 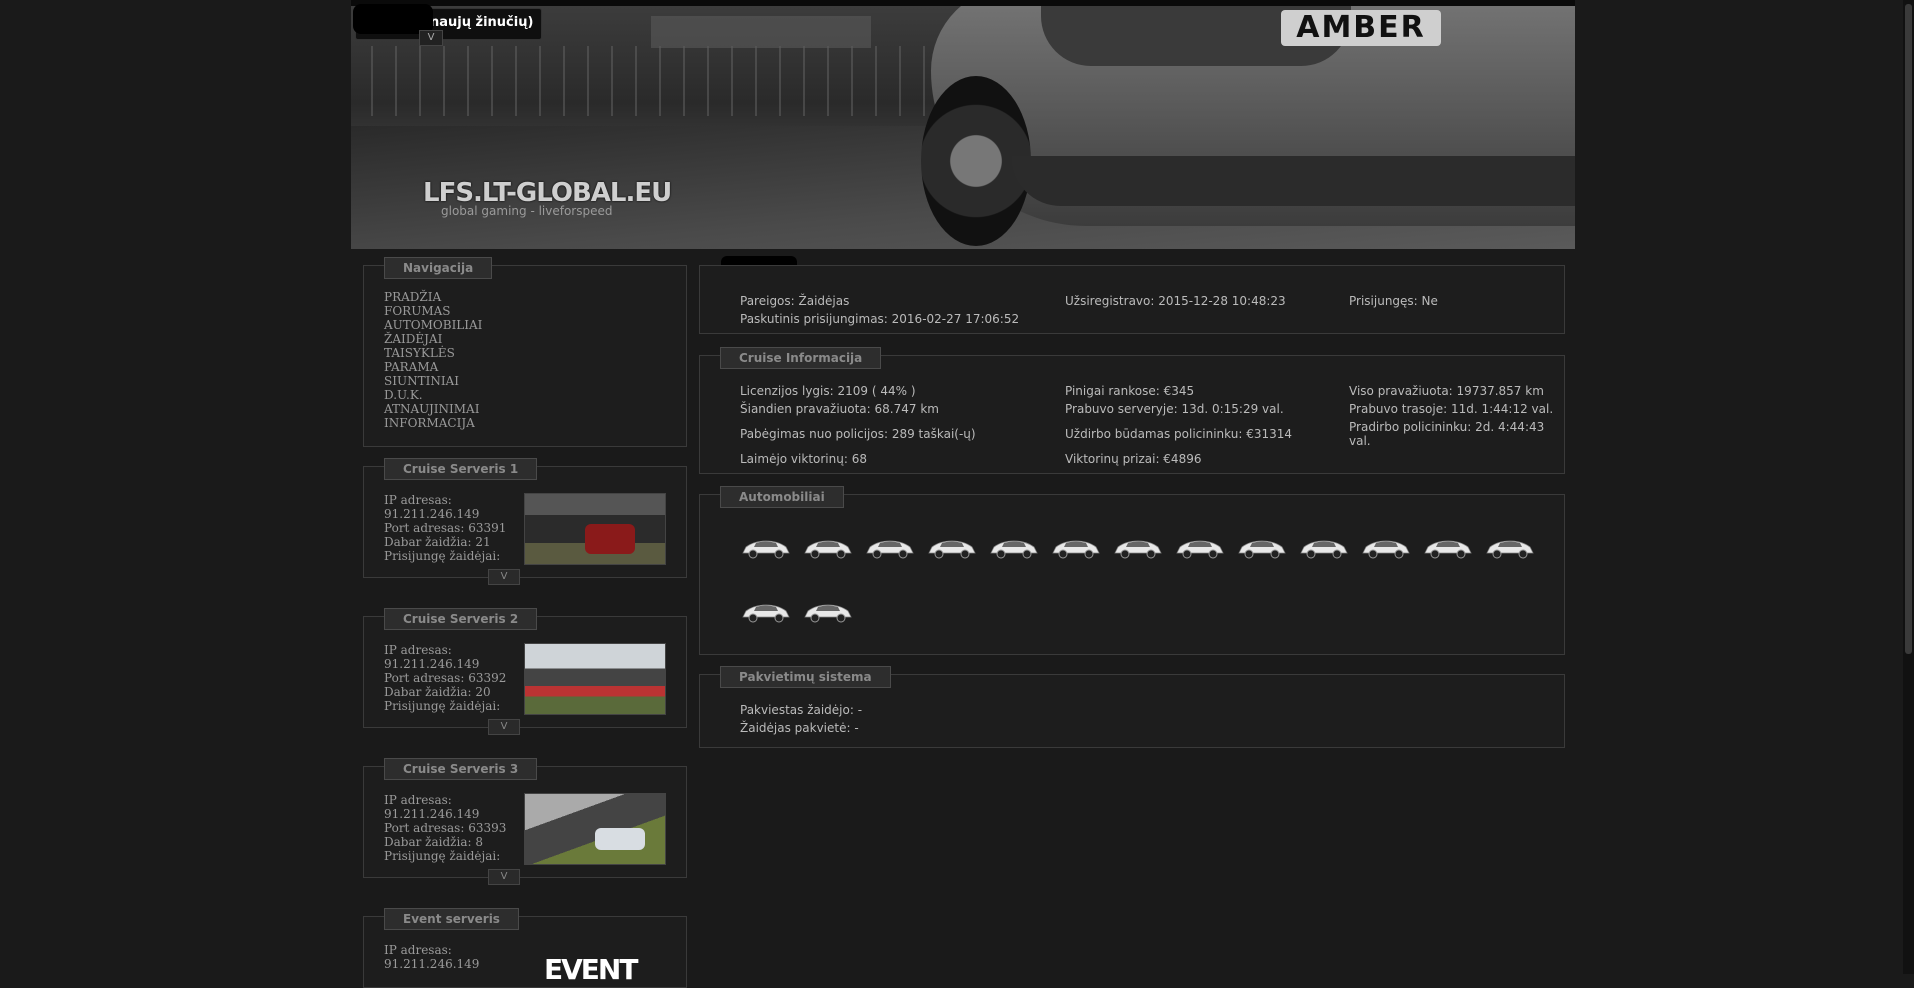 What do you see at coordinates (412, 297) in the screenshot?
I see `nav-item-pradzia: PRADŽIA` at bounding box center [412, 297].